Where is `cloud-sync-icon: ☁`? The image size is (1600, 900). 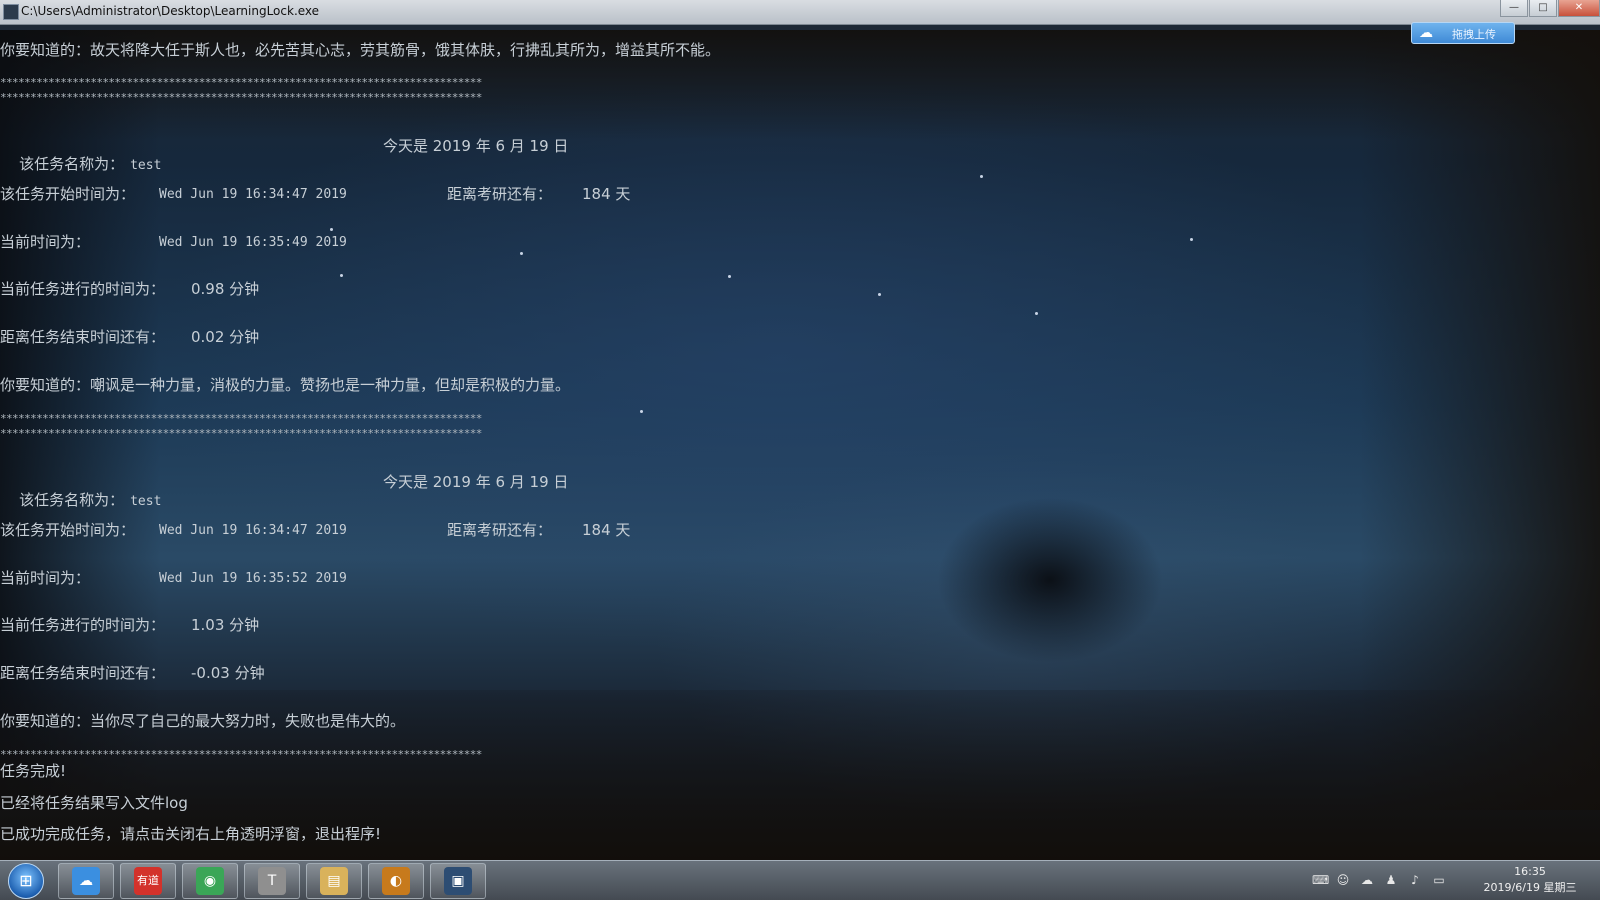 cloud-sync-icon: ☁ is located at coordinates (1367, 880).